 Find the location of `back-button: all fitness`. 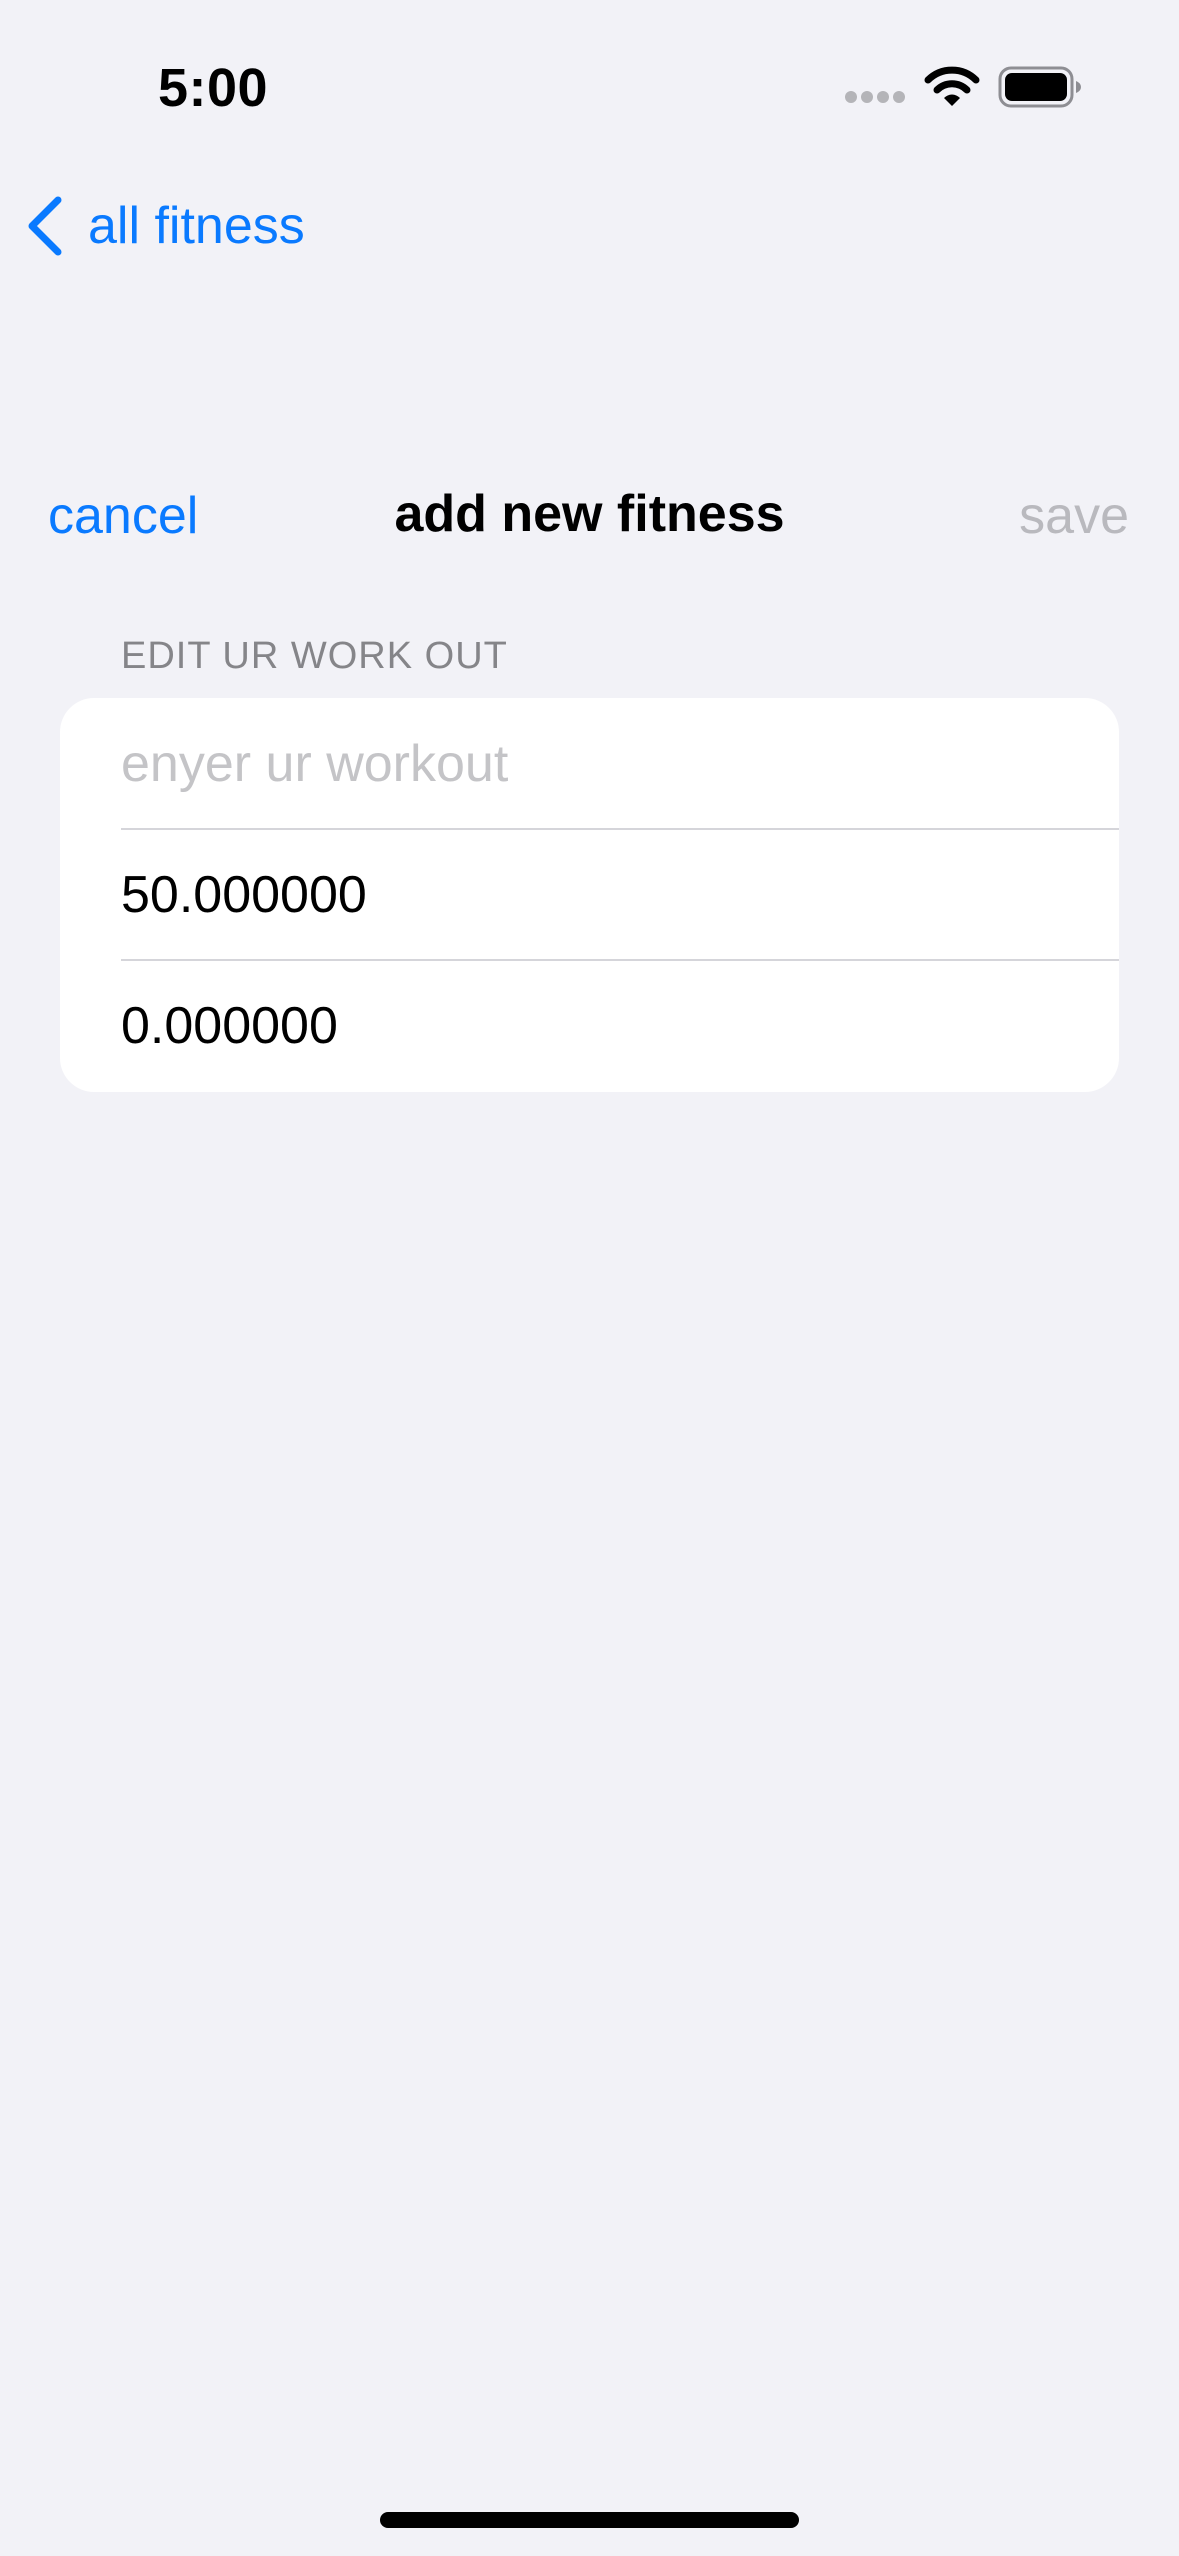

back-button: all fitness is located at coordinates (164, 226).